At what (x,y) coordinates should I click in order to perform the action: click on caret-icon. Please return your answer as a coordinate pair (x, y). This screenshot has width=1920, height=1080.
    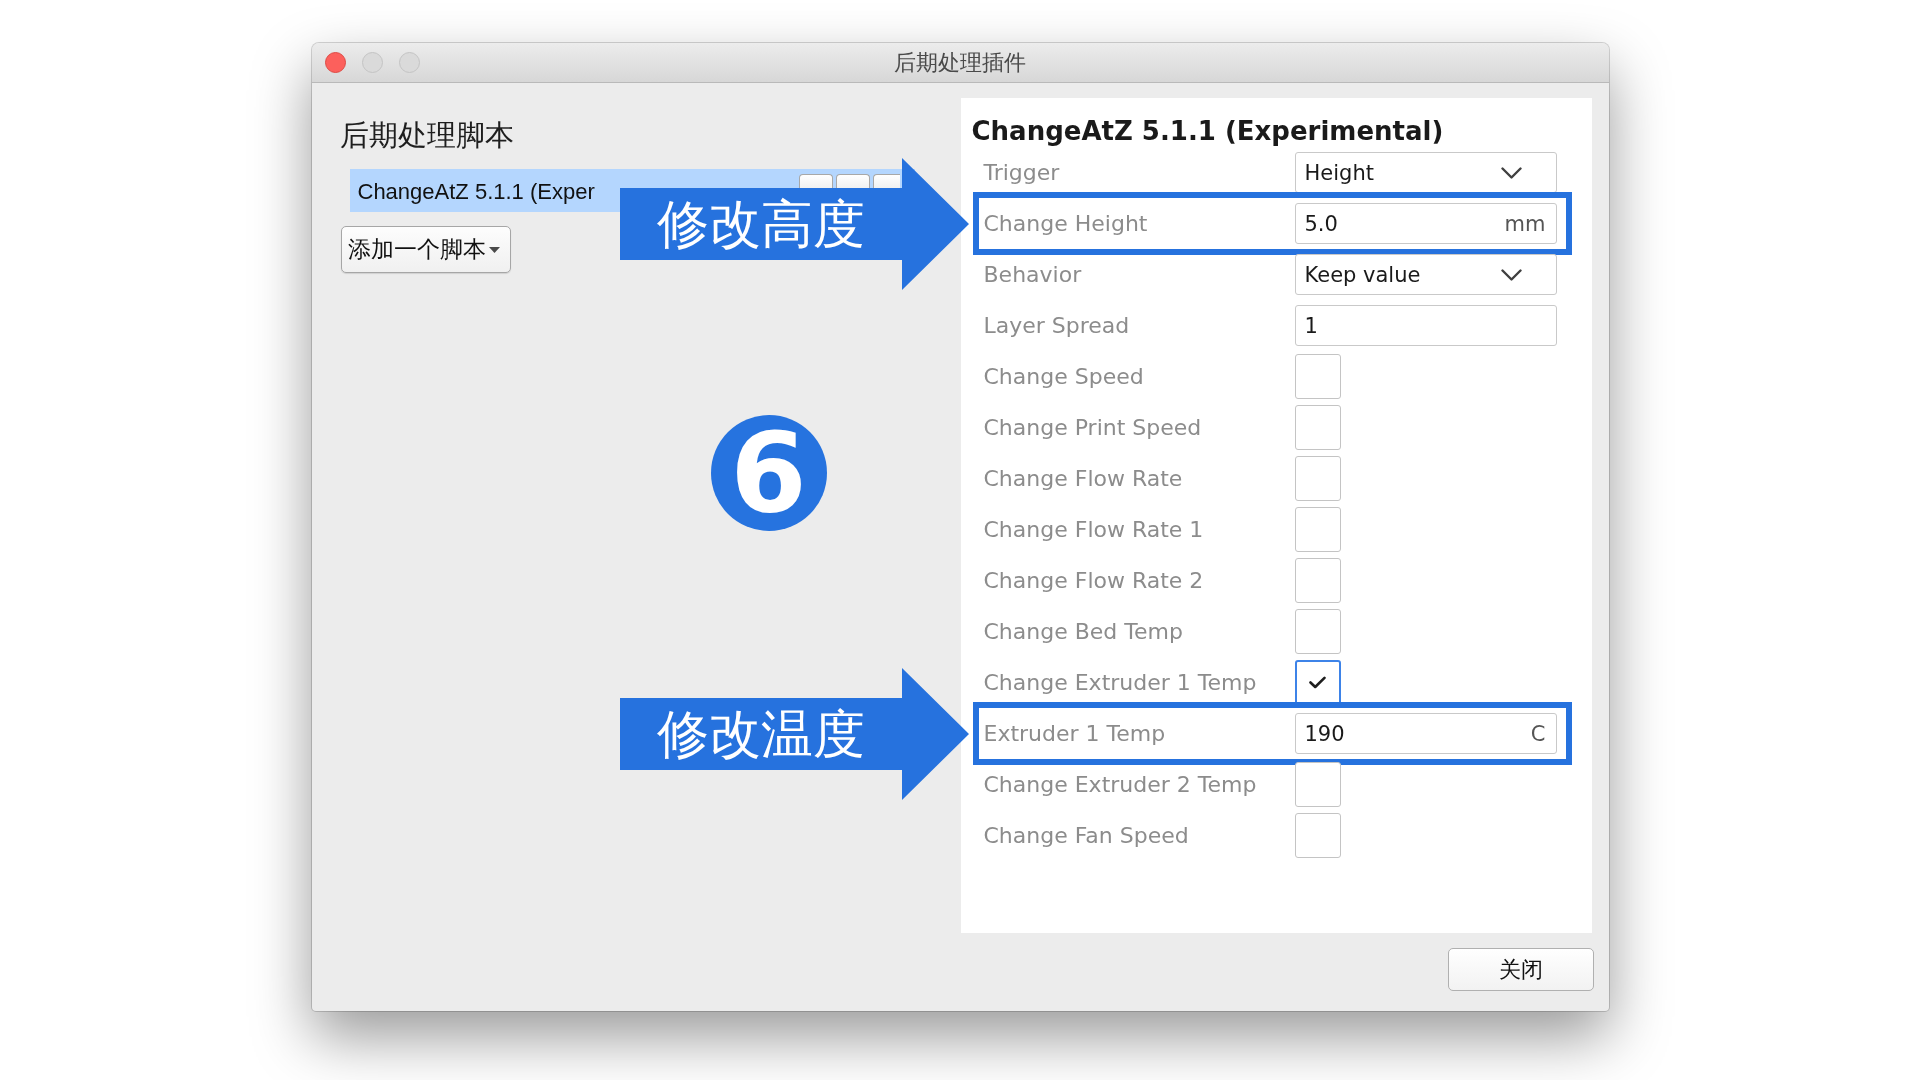
    Looking at the image, I should click on (494, 249).